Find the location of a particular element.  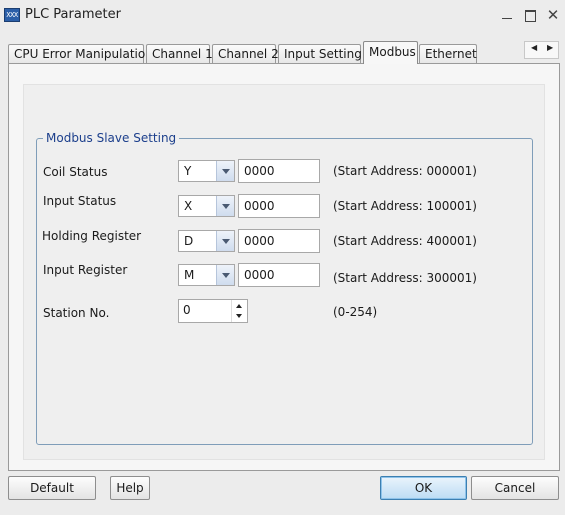

cancel-button: Cancel is located at coordinates (515, 488).